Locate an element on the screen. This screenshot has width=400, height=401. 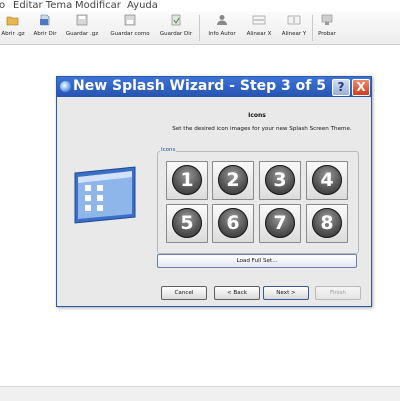
dialog-titlebar: New Splash Wizard - Step 3 of 5 ? X is located at coordinates (214, 87).